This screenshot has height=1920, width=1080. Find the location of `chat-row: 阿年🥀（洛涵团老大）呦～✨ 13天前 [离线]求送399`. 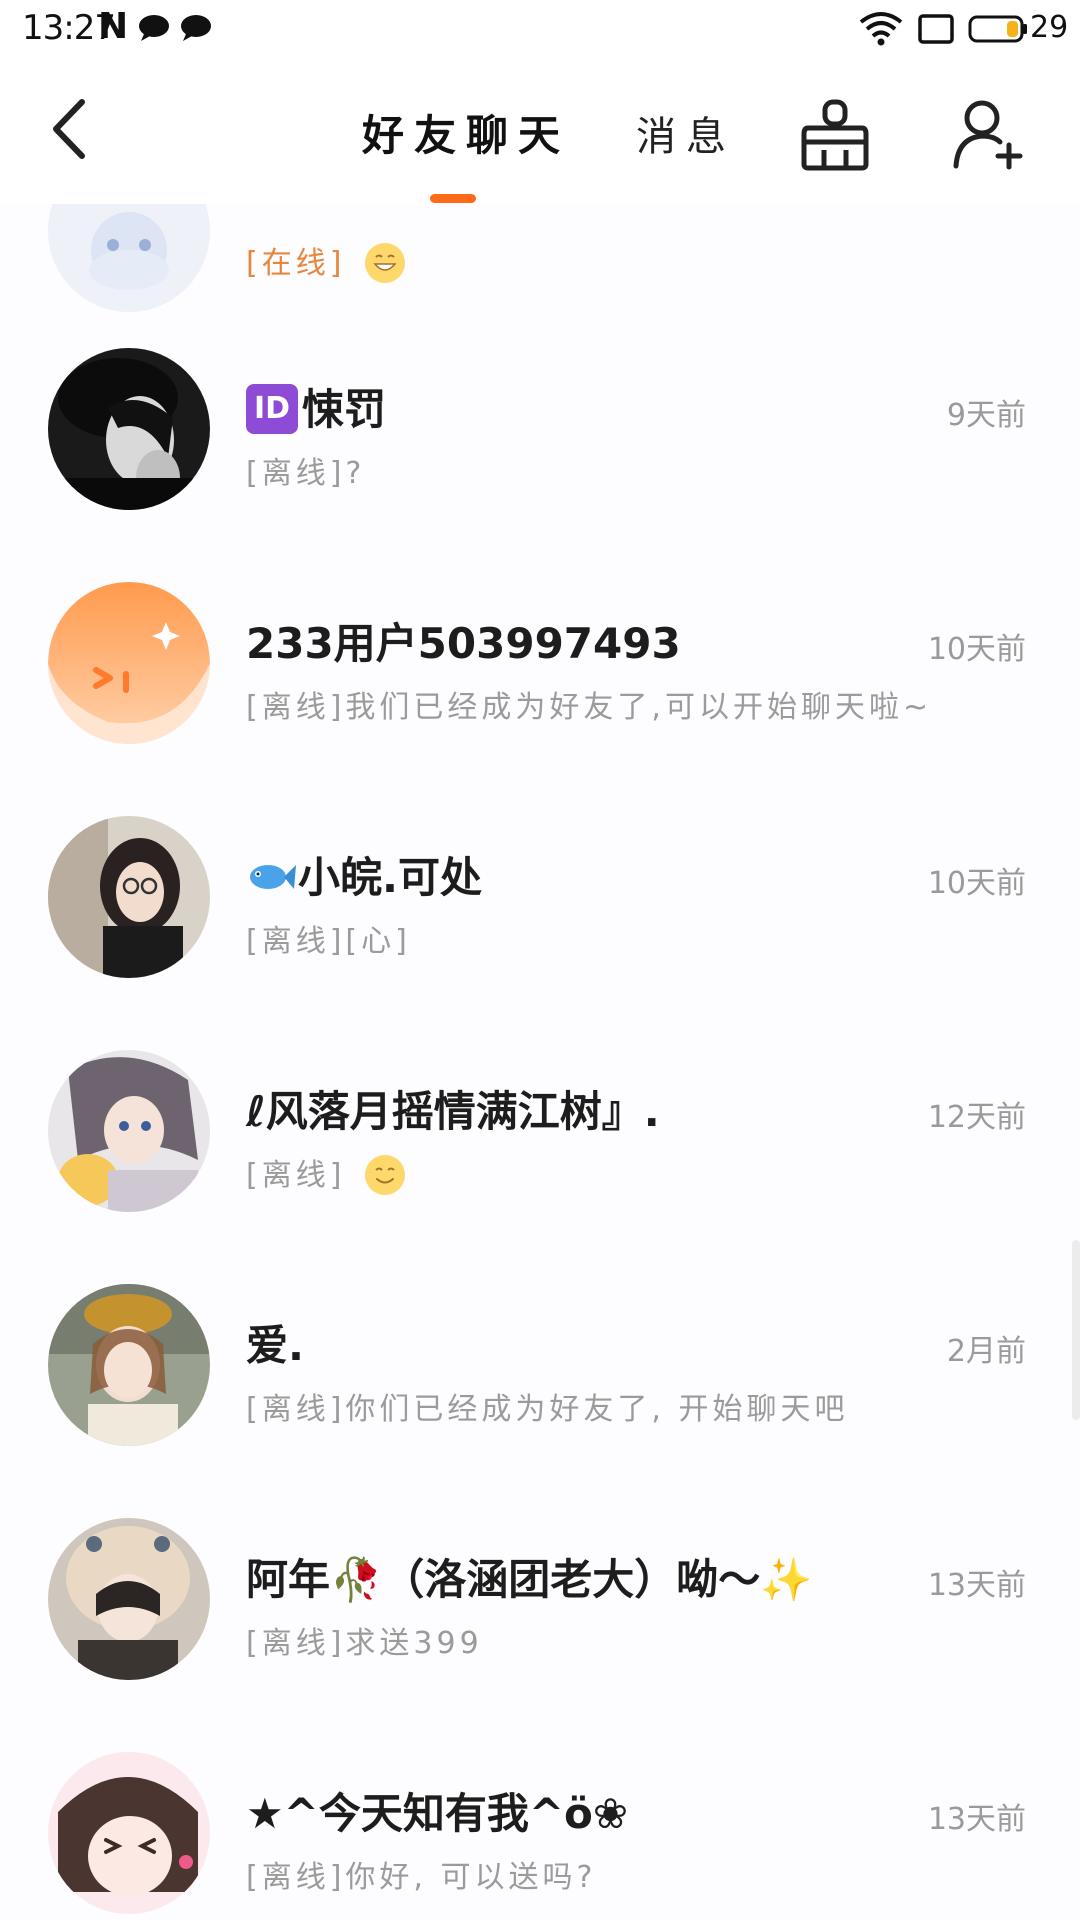

chat-row: 阿年🥀（洛涵团老大）呦～✨ 13天前 [离线]求送399 is located at coordinates (540, 1635).